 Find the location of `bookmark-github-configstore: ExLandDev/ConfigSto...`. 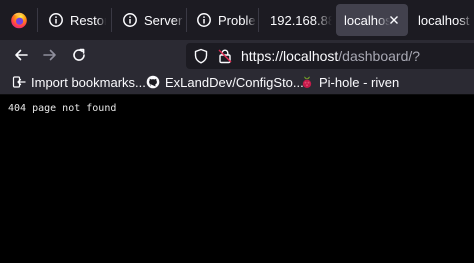

bookmark-github-configstore: ExLandDev/ConfigSto... is located at coordinates (225, 82).